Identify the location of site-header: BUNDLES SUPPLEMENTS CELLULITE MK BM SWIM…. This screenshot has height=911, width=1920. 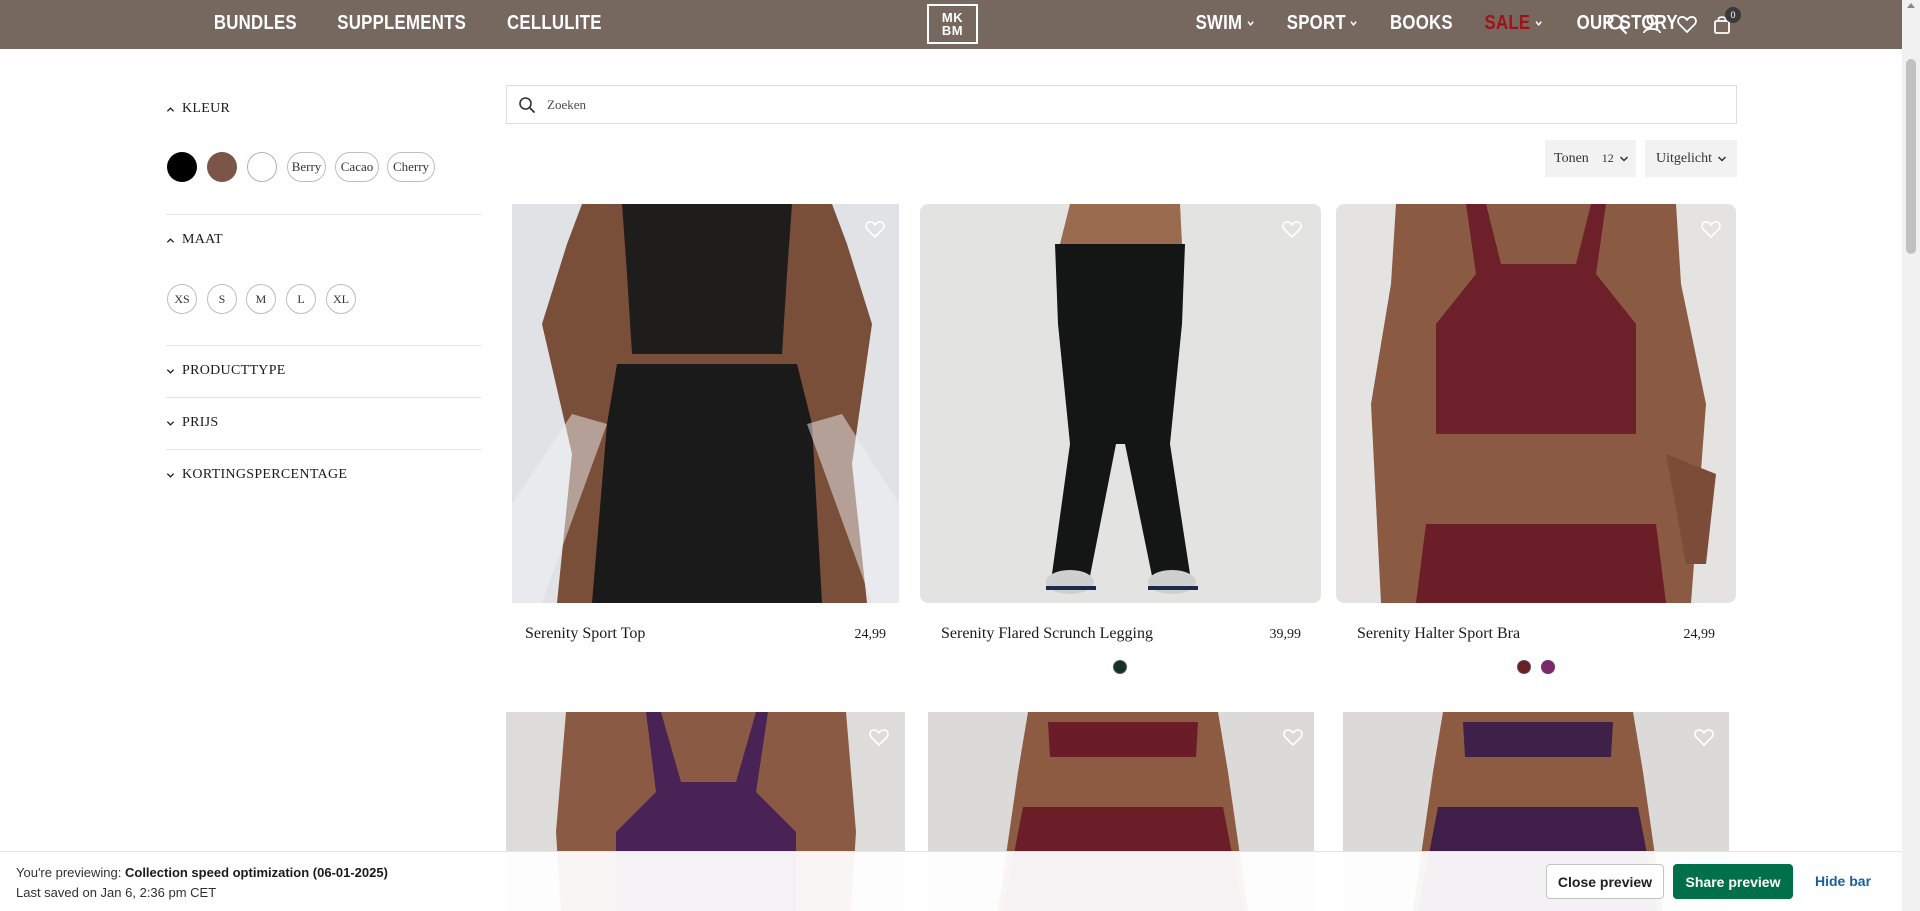
(951, 24).